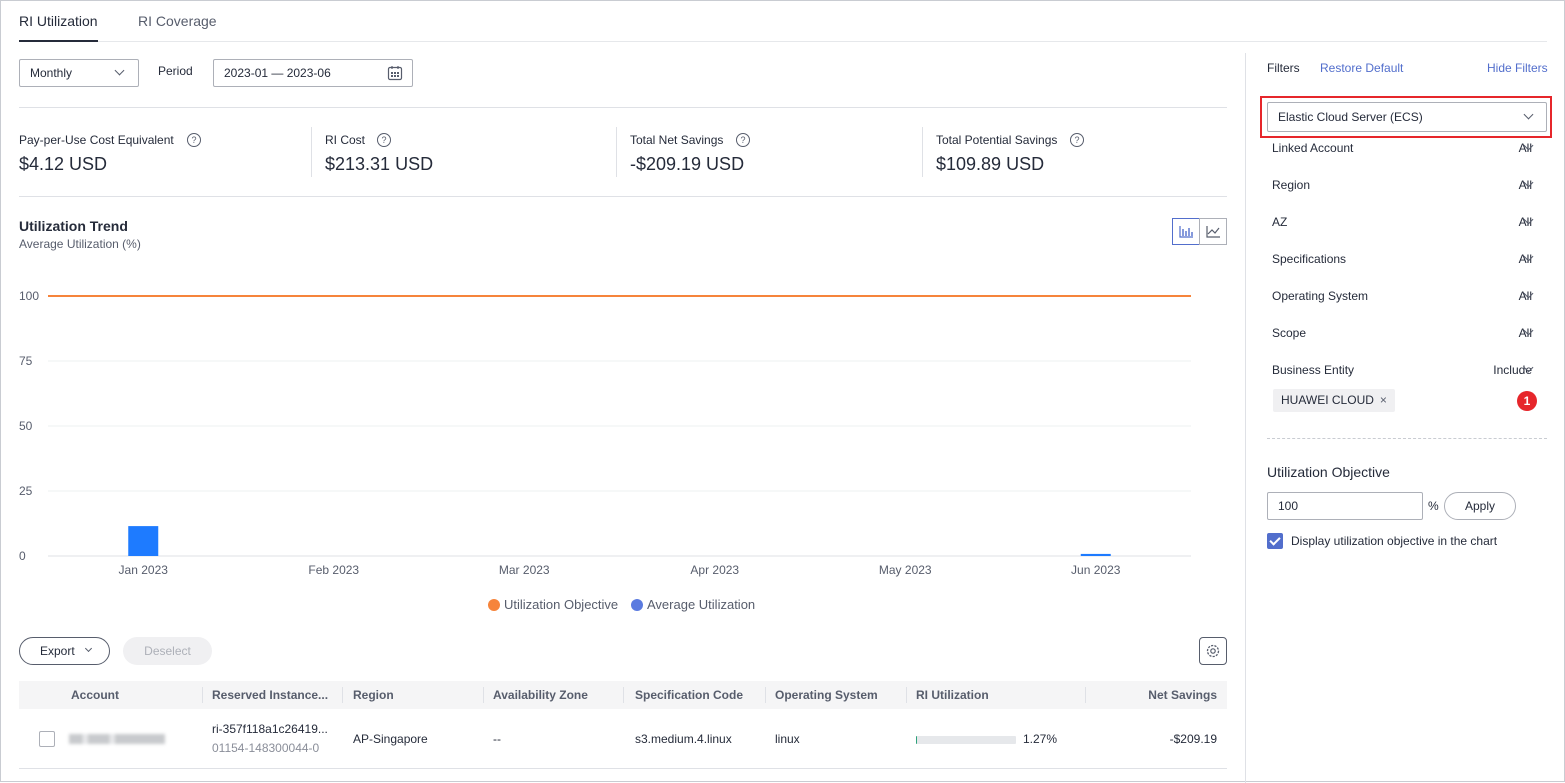  What do you see at coordinates (1040, 739) in the screenshot?
I see `utilization-cell: 1.27%` at bounding box center [1040, 739].